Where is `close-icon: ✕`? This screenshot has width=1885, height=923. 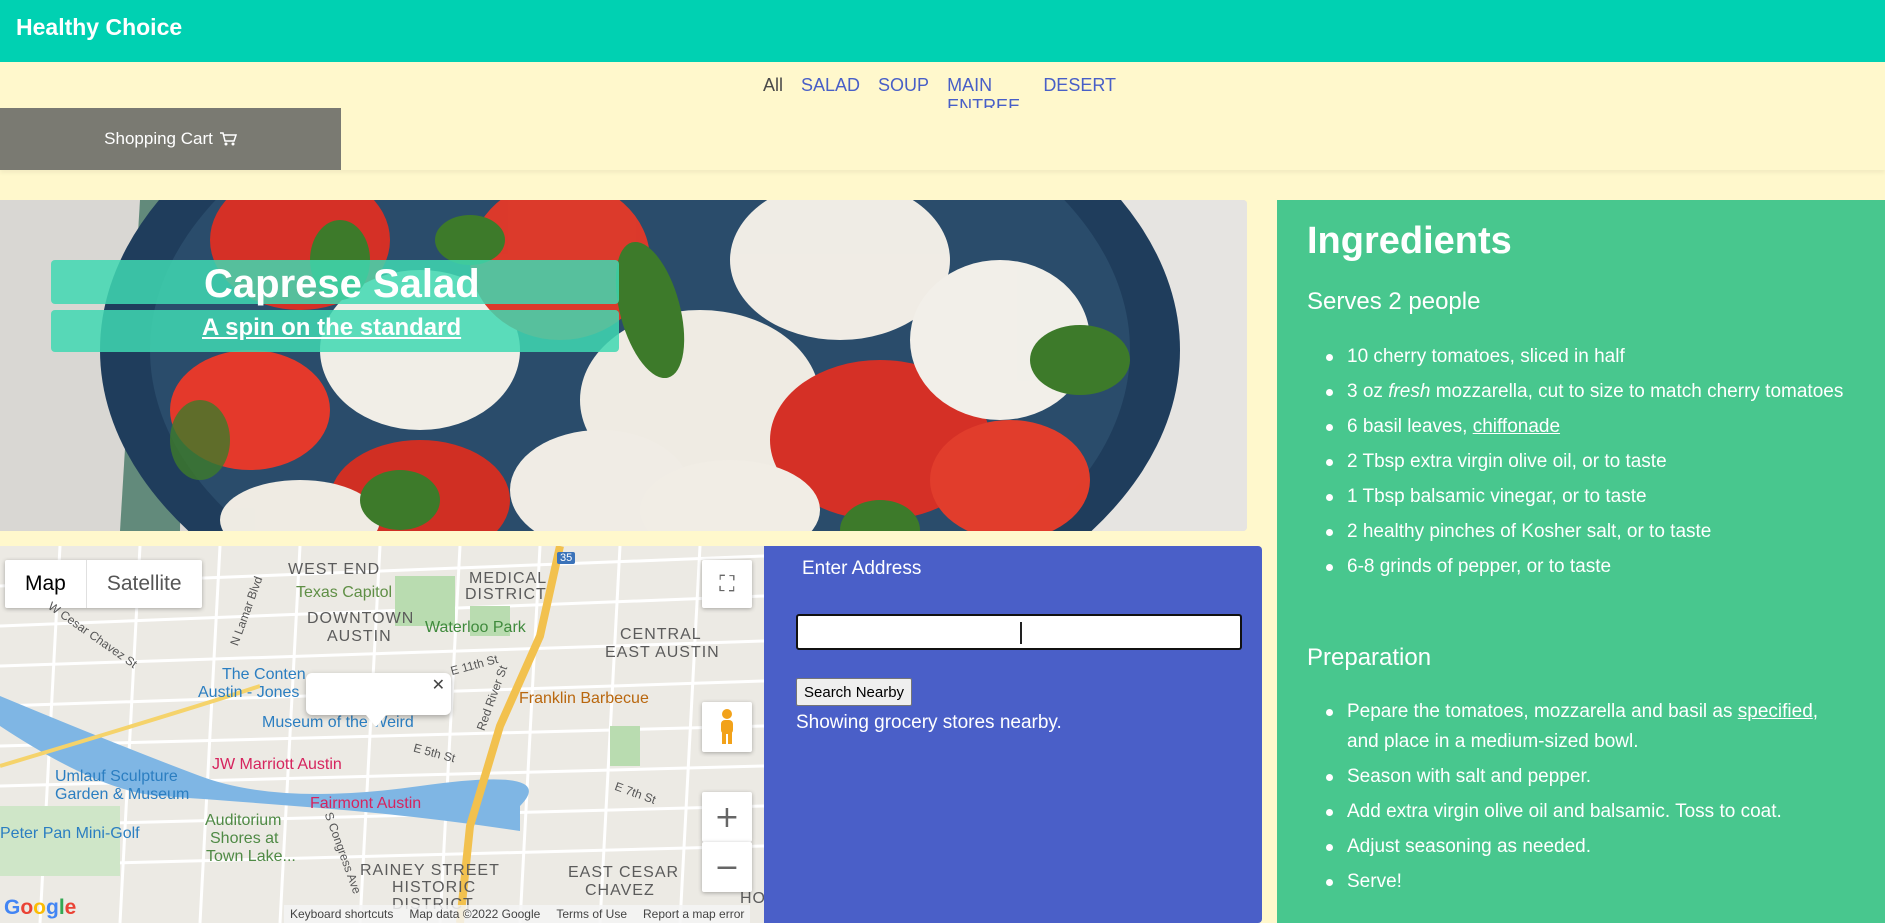
close-icon: ✕ is located at coordinates (438, 684).